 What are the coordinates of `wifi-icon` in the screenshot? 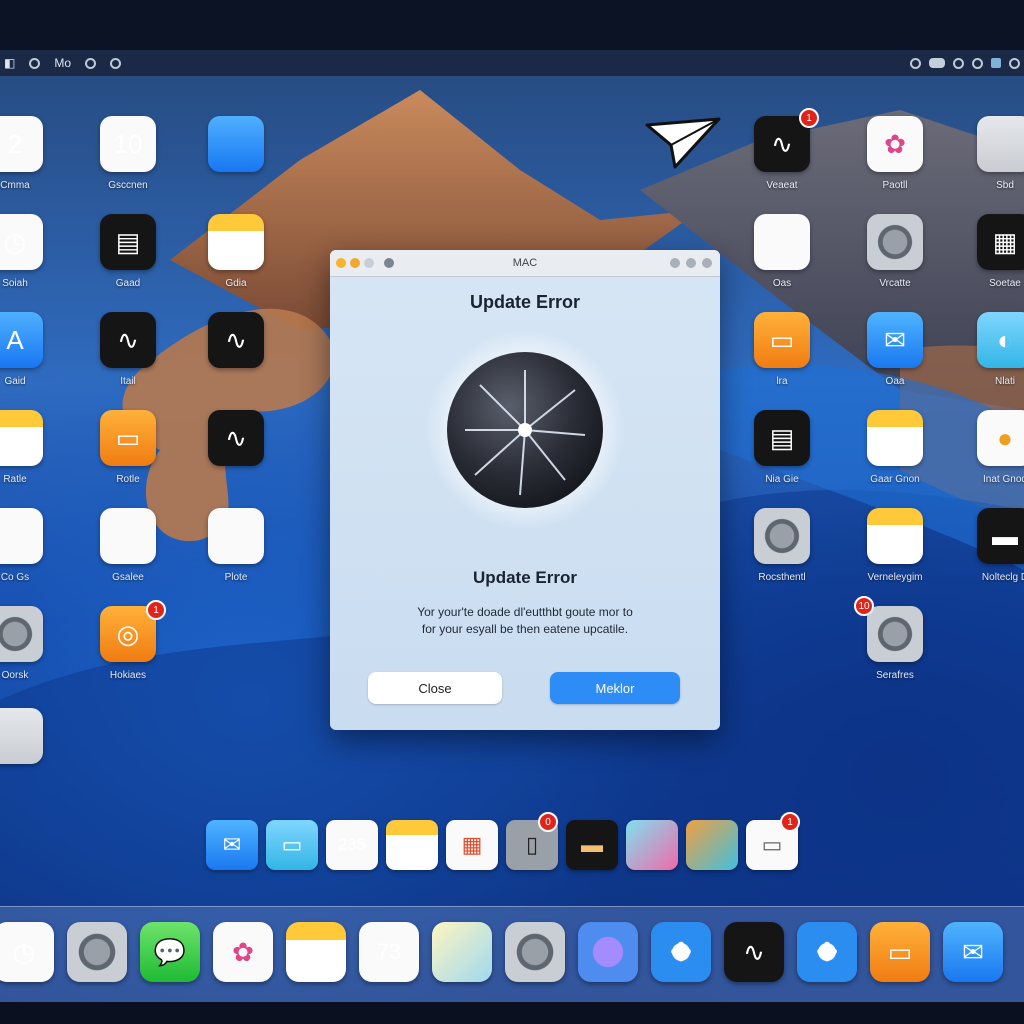 It's located at (915, 63).